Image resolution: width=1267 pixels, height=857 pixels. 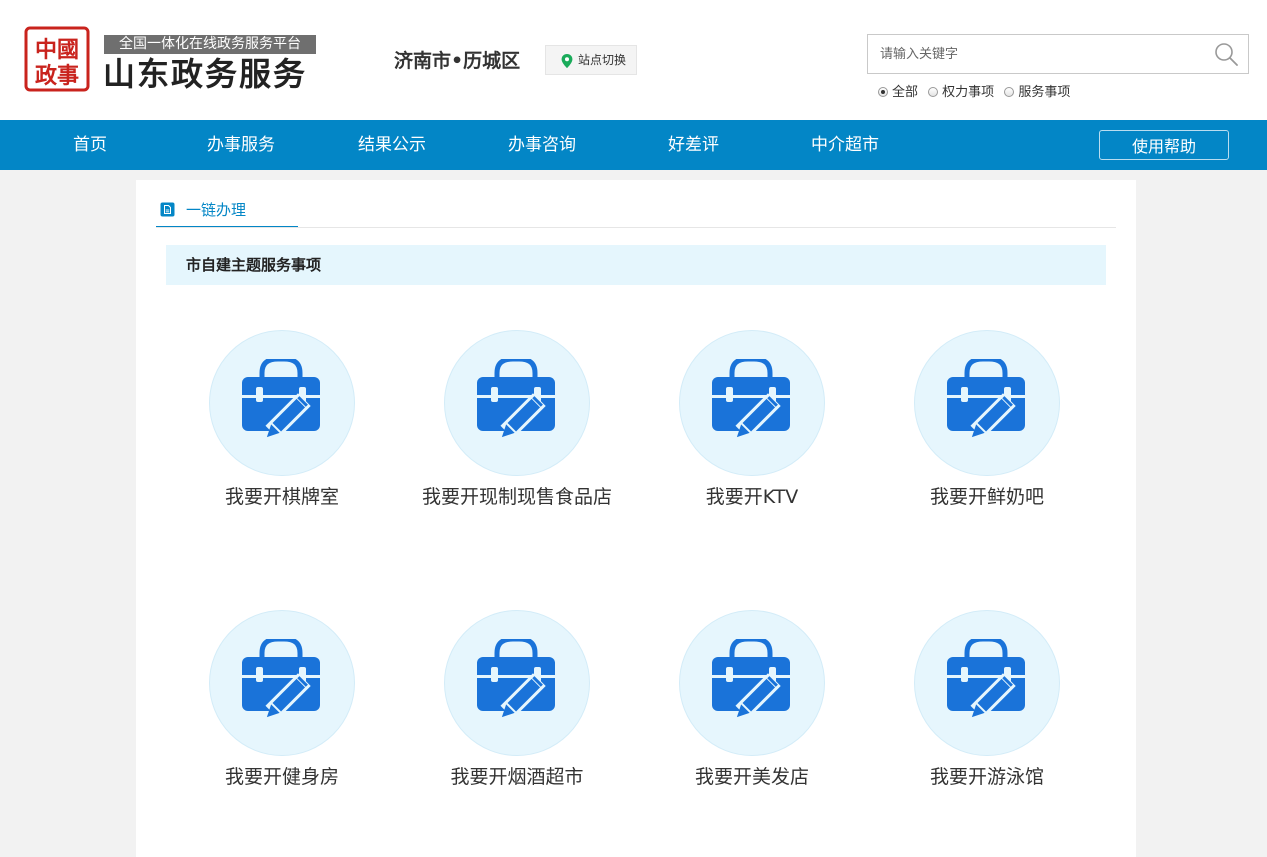 What do you see at coordinates (986, 777) in the screenshot?
I see `service-label: 我要开游泳馆` at bounding box center [986, 777].